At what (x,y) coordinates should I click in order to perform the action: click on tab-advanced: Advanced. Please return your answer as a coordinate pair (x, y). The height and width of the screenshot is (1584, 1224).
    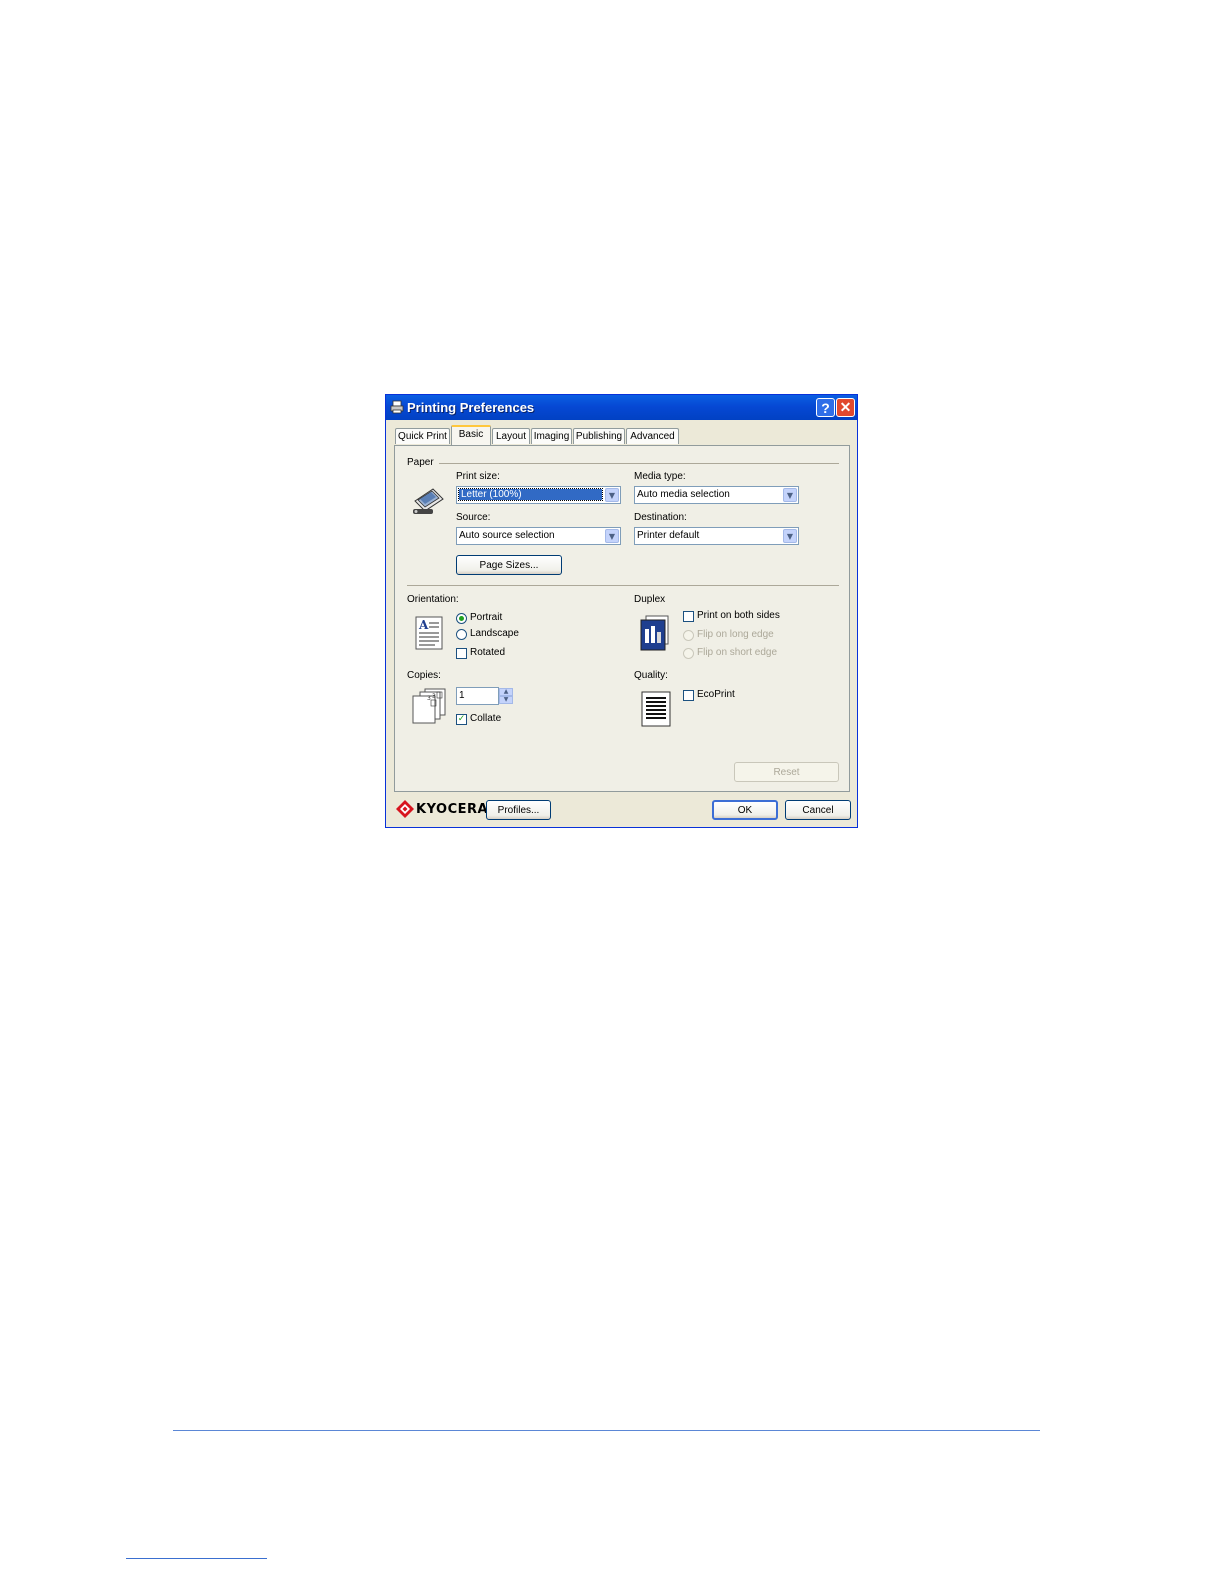
    Looking at the image, I should click on (652, 436).